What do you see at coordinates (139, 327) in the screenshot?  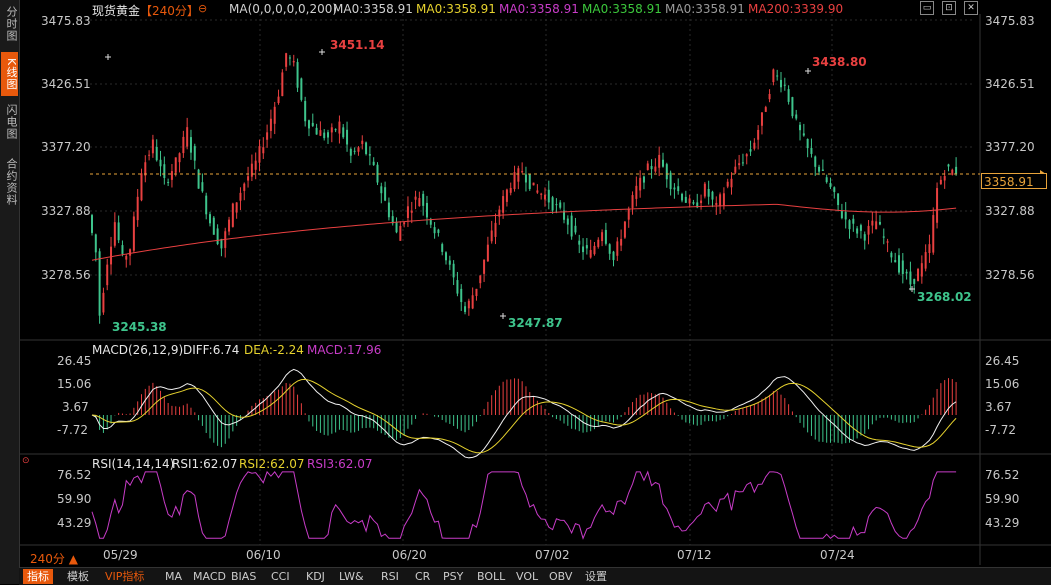 I see `low-annotation: 3245.38` at bounding box center [139, 327].